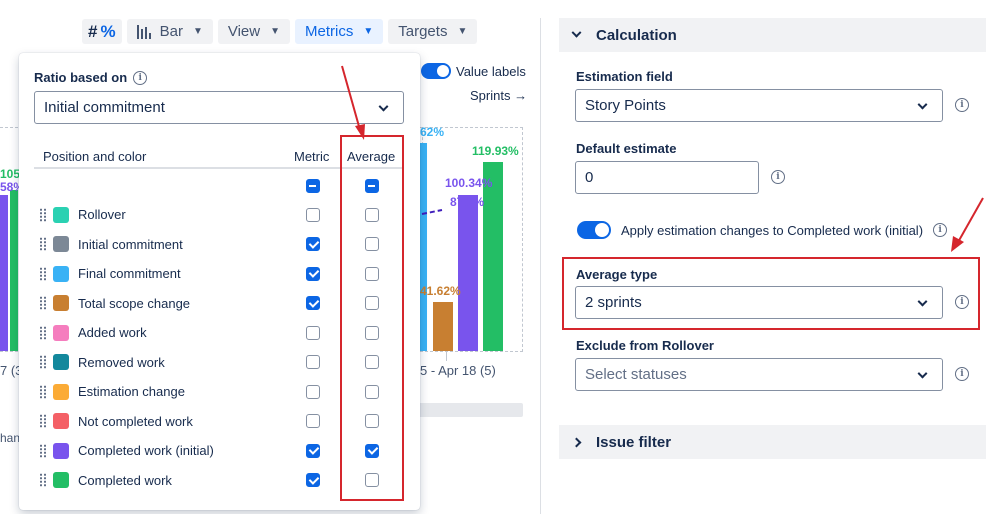 This screenshot has width=999, height=514. What do you see at coordinates (458, 370) in the screenshot?
I see `axis-label: 5 - Apr 18 (5)` at bounding box center [458, 370].